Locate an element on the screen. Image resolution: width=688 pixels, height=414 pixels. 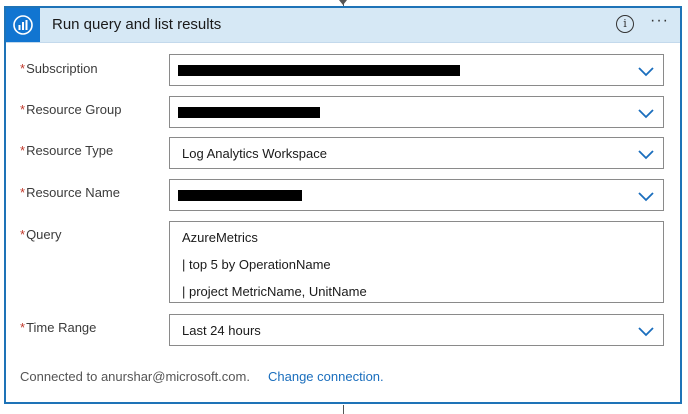
resource-type-dropdown: Log Analytics Workspace is located at coordinates (416, 153).